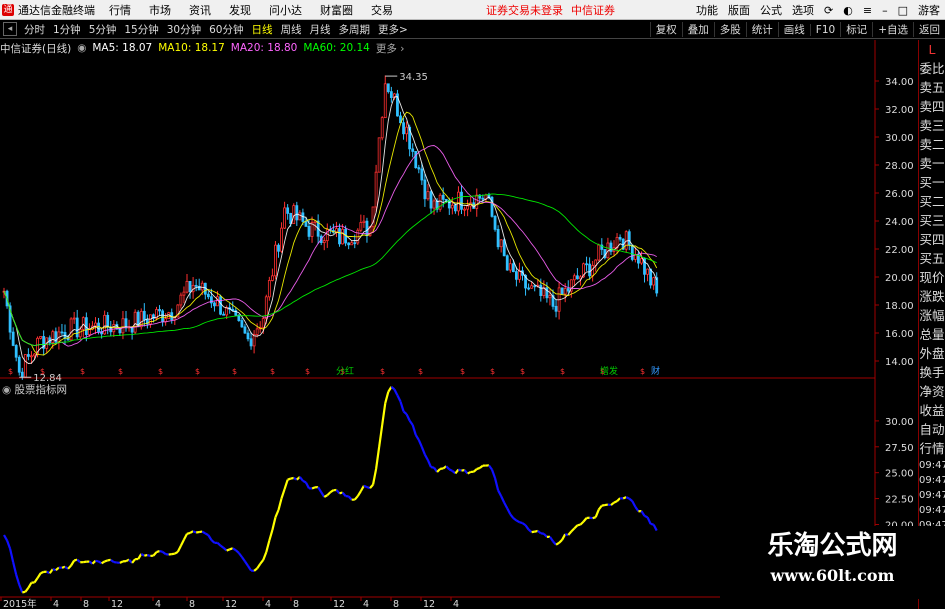 The height and width of the screenshot is (609, 945). Describe the element at coordinates (932, 106) in the screenshot. I see `sidebar-field: 卖四` at that location.